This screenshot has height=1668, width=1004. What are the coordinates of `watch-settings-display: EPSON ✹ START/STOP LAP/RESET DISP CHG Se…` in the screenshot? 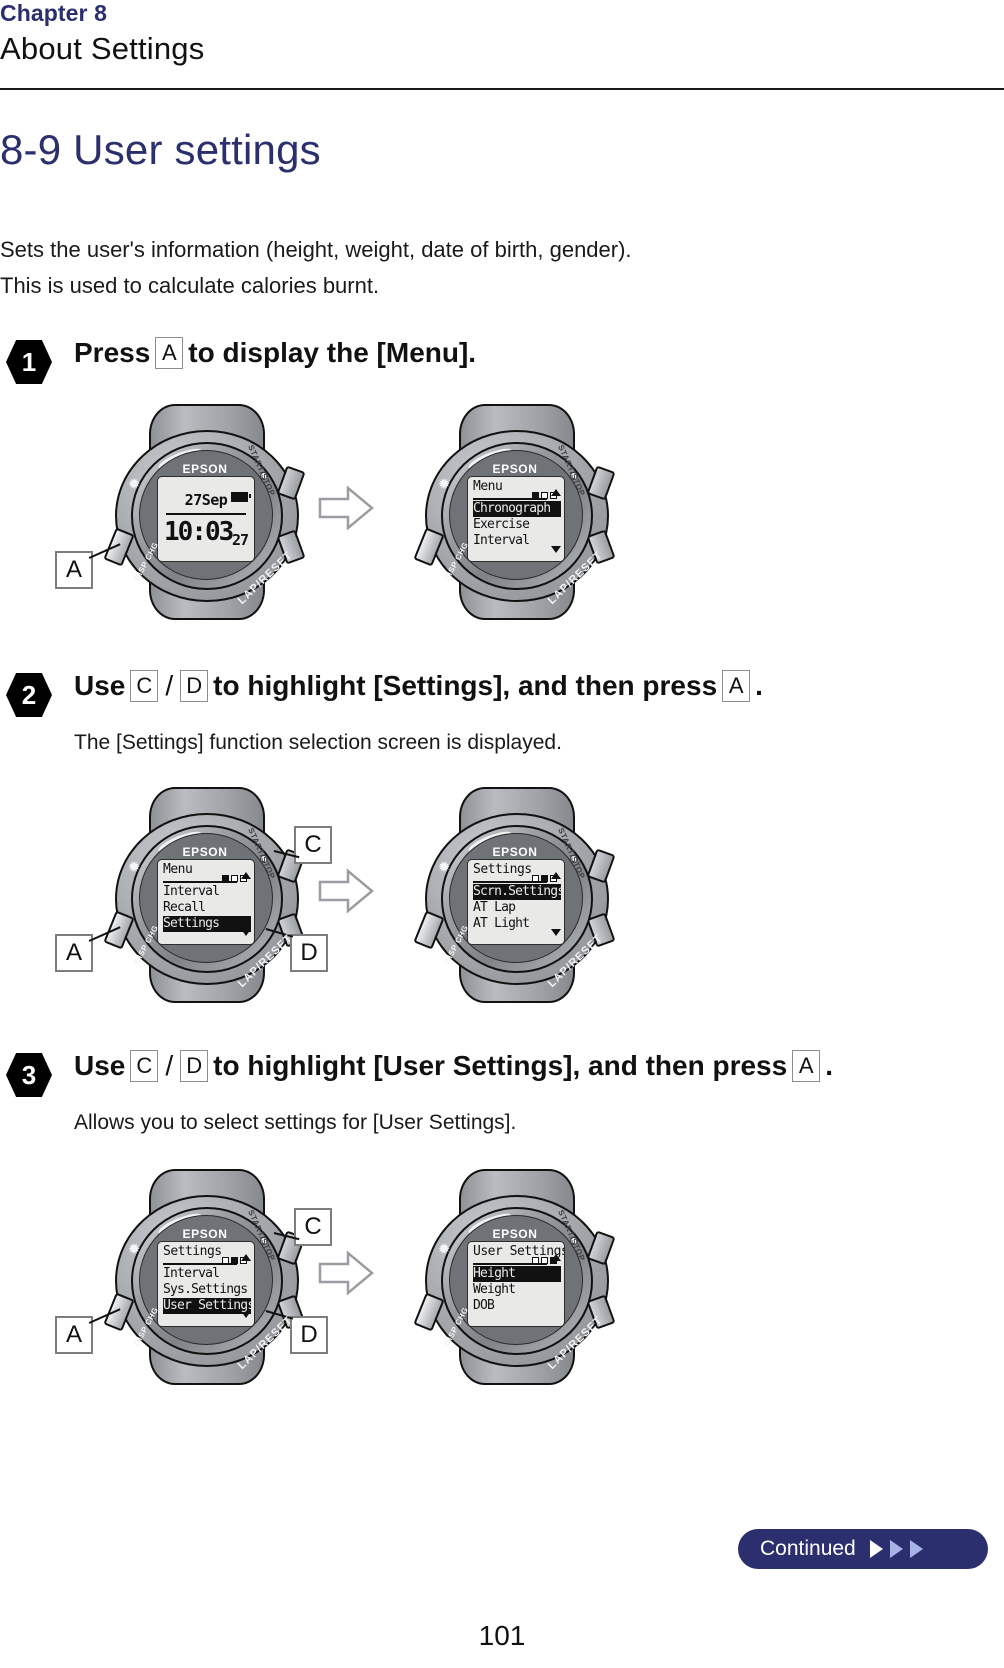 It's located at (514, 895).